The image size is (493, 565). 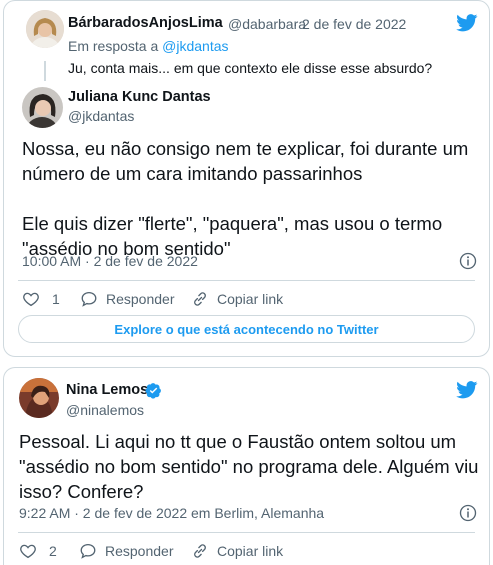 I want to click on like-button: 1, so click(x=41, y=299).